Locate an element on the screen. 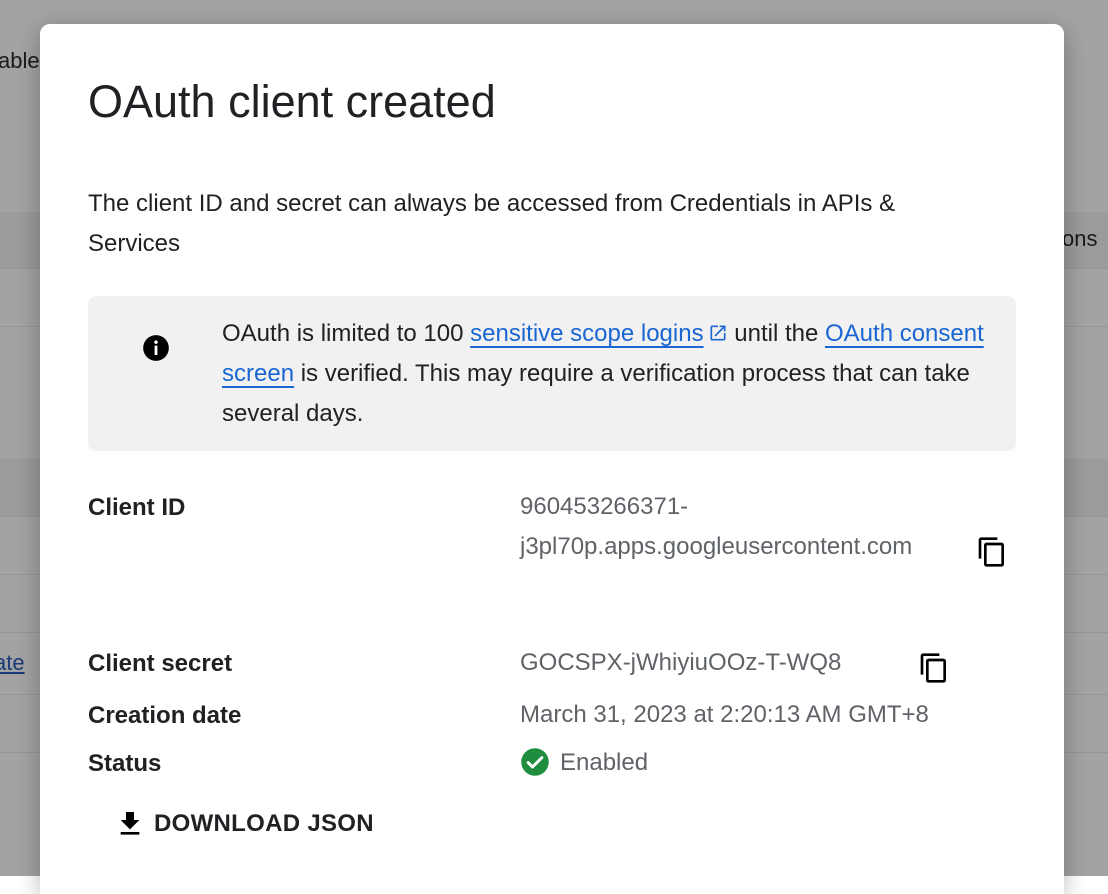 The image size is (1108, 894). dialog-title: OAuth client created is located at coordinates (292, 101).